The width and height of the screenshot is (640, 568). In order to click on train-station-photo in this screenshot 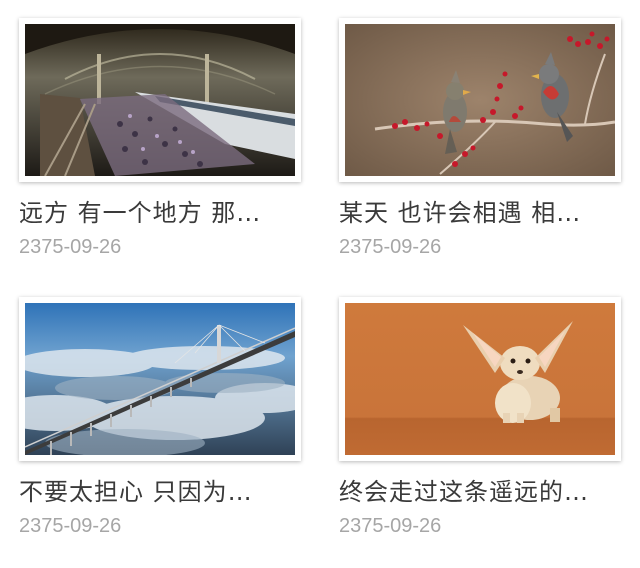, I will do `click(160, 100)`.